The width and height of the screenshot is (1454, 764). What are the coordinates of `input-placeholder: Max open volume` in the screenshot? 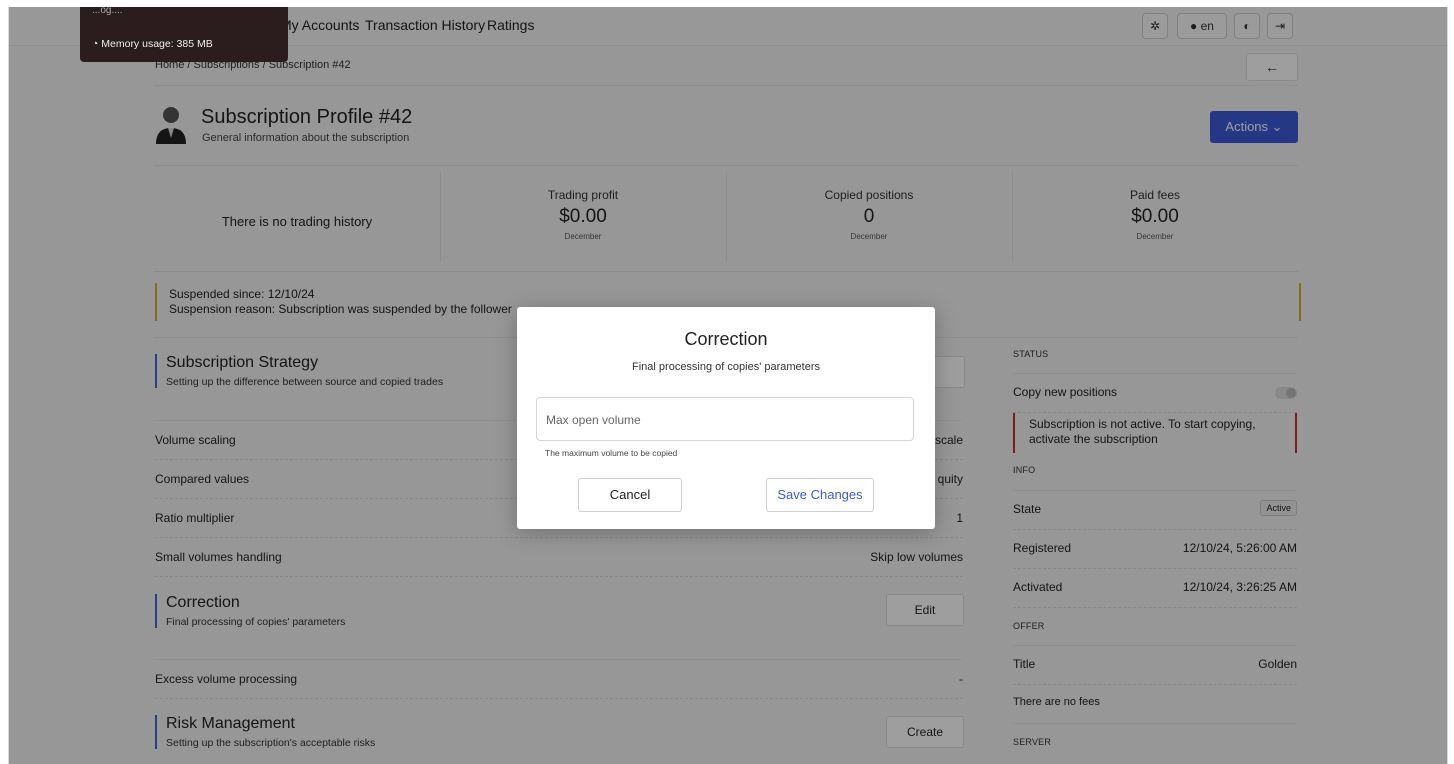 It's located at (593, 420).